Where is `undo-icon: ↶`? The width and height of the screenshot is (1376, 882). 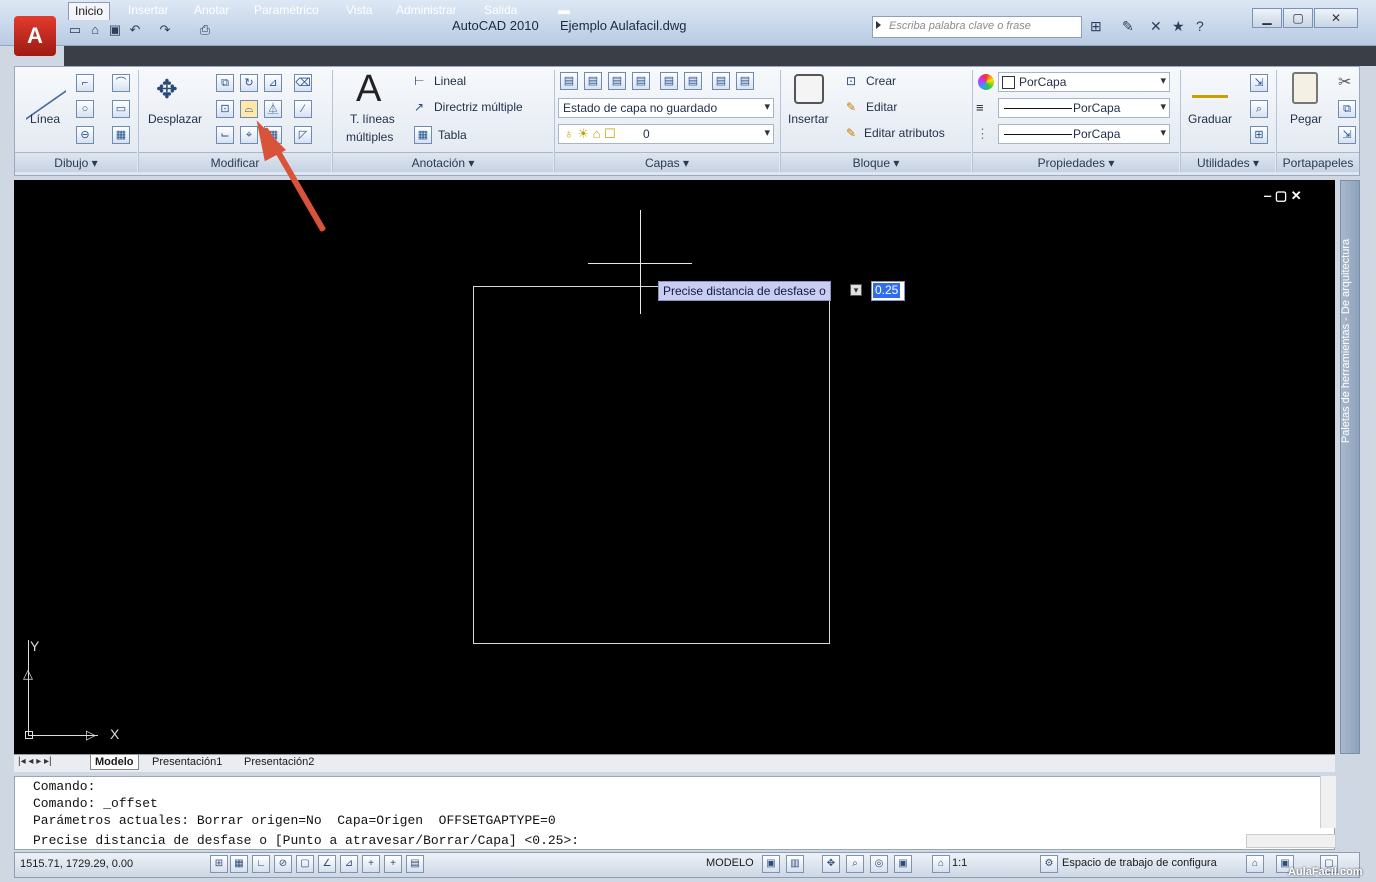
undo-icon: ↶ is located at coordinates (135, 30).